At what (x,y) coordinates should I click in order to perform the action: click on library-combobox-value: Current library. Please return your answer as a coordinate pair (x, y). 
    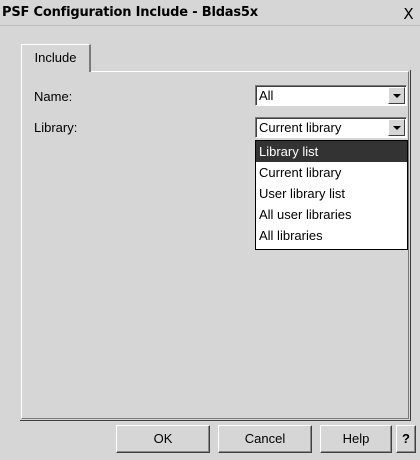
    Looking at the image, I should click on (300, 127).